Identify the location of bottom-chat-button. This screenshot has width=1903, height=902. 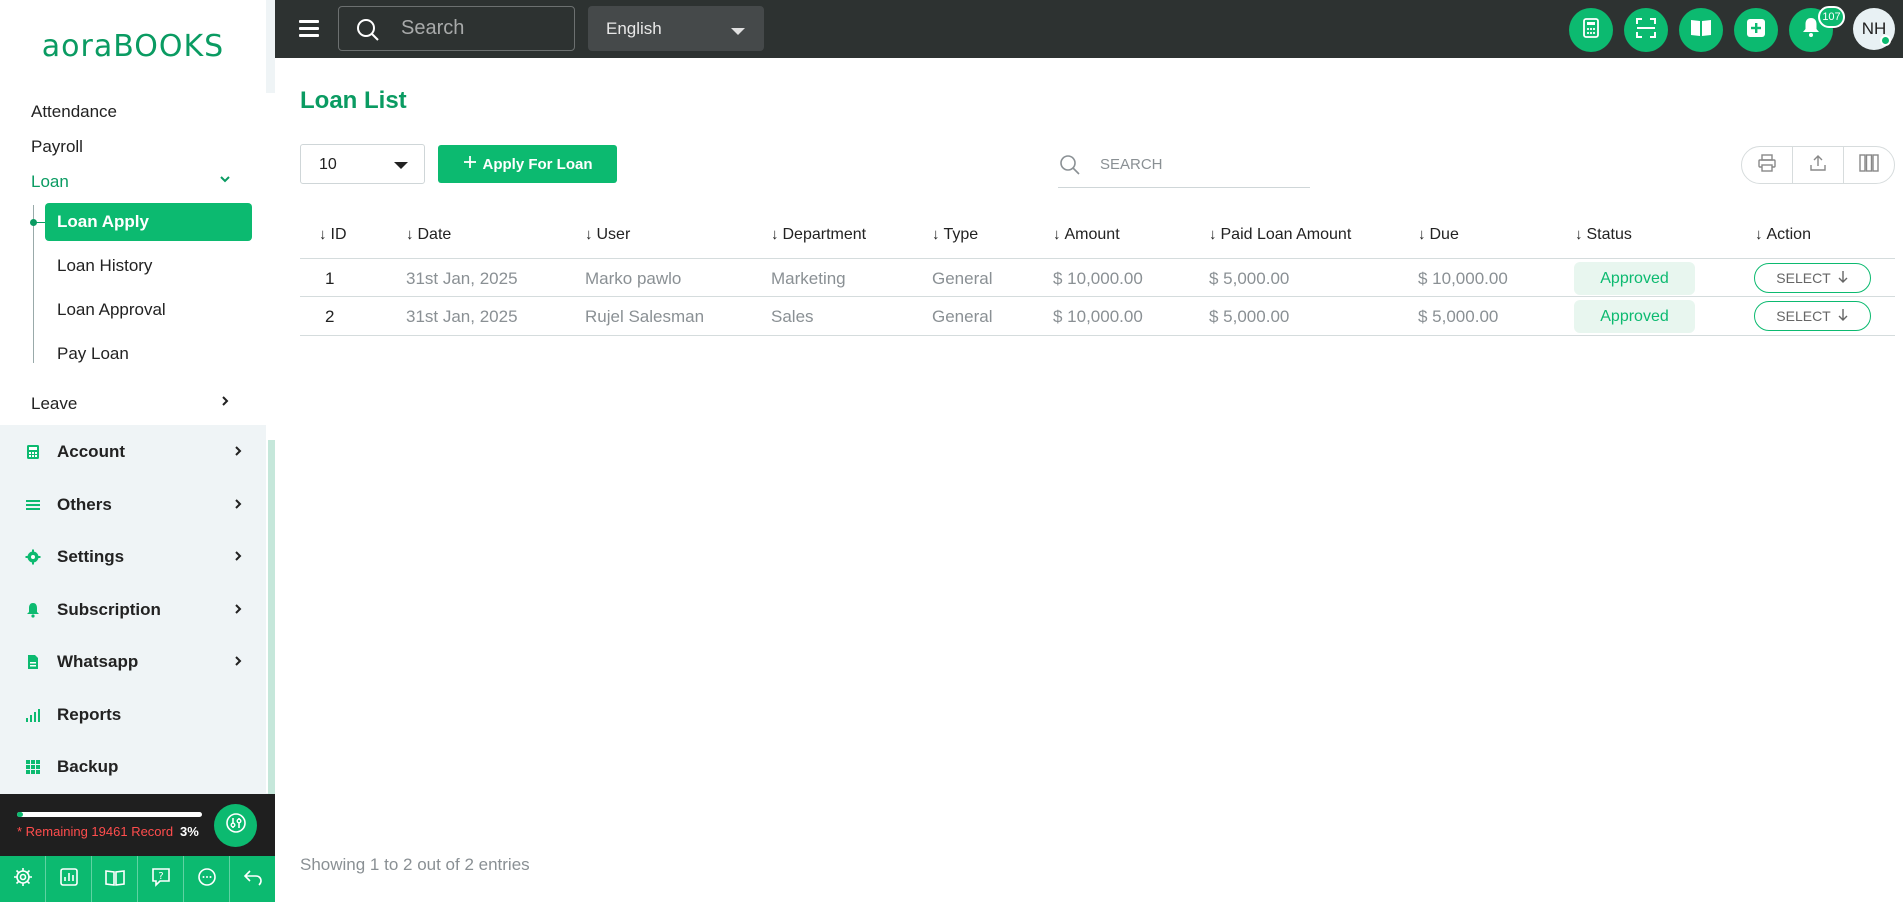
(207, 879).